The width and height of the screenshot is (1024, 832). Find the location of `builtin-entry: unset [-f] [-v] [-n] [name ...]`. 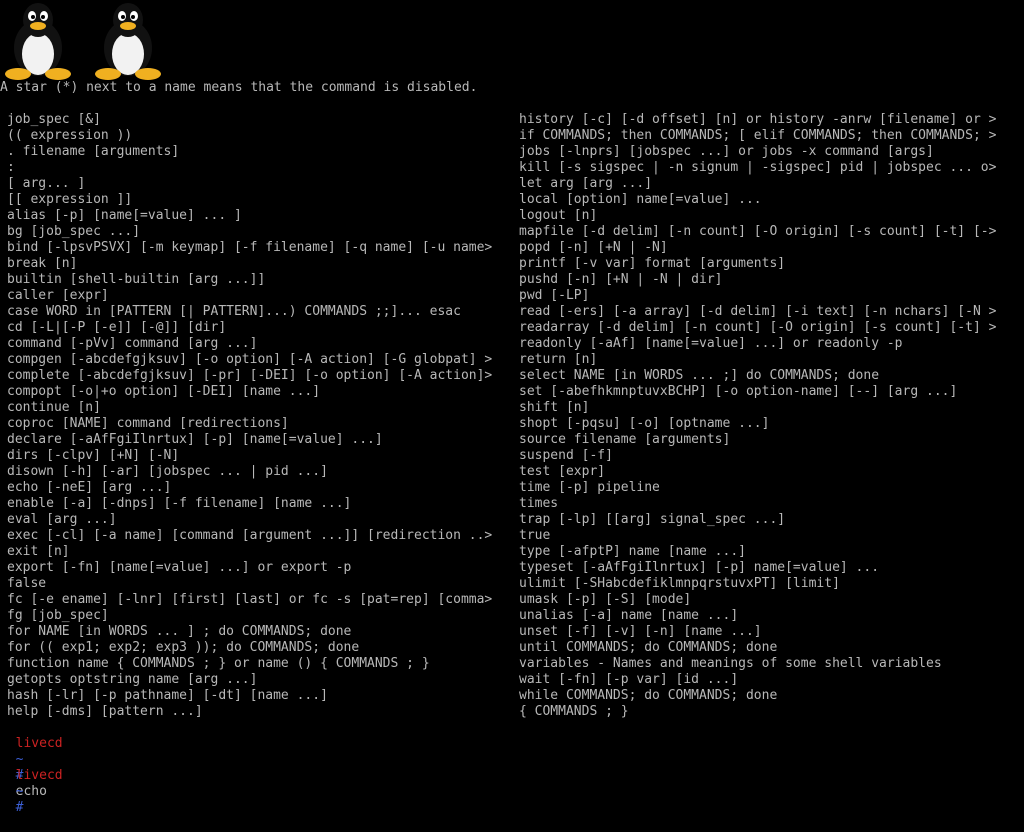

builtin-entry: unset [-f] [-v] [-n] [name ...] is located at coordinates (640, 631).